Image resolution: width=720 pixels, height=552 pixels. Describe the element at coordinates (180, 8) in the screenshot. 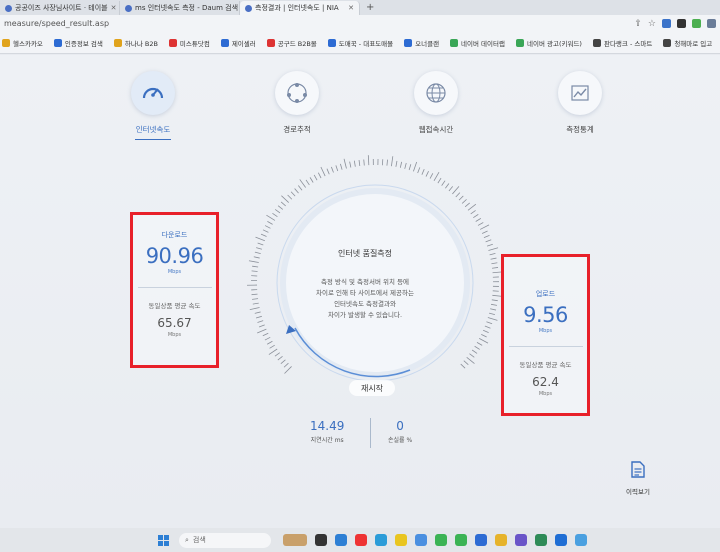

I see `browser-tab-2: ms 인터넷속도 측정 - Daum 검색 ✕` at that location.